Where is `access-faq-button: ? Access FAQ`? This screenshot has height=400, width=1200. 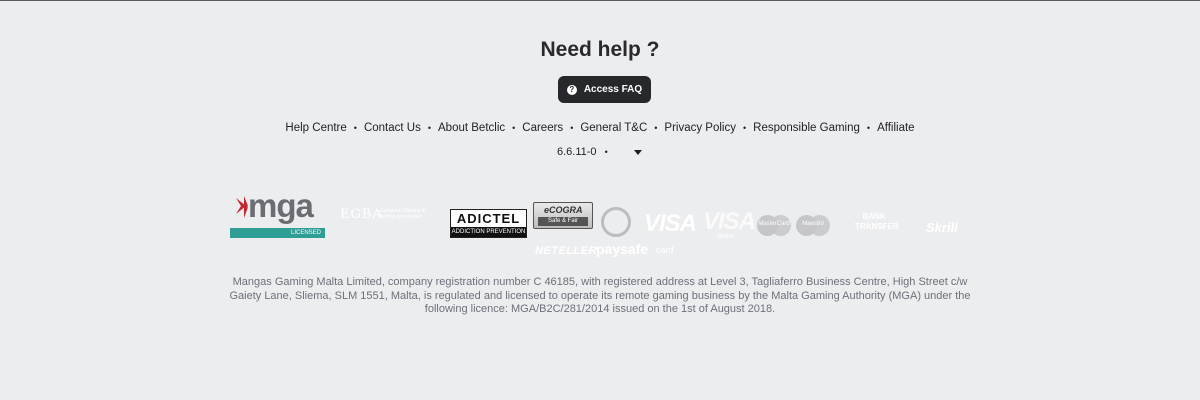
access-faq-button: ? Access FAQ is located at coordinates (604, 89).